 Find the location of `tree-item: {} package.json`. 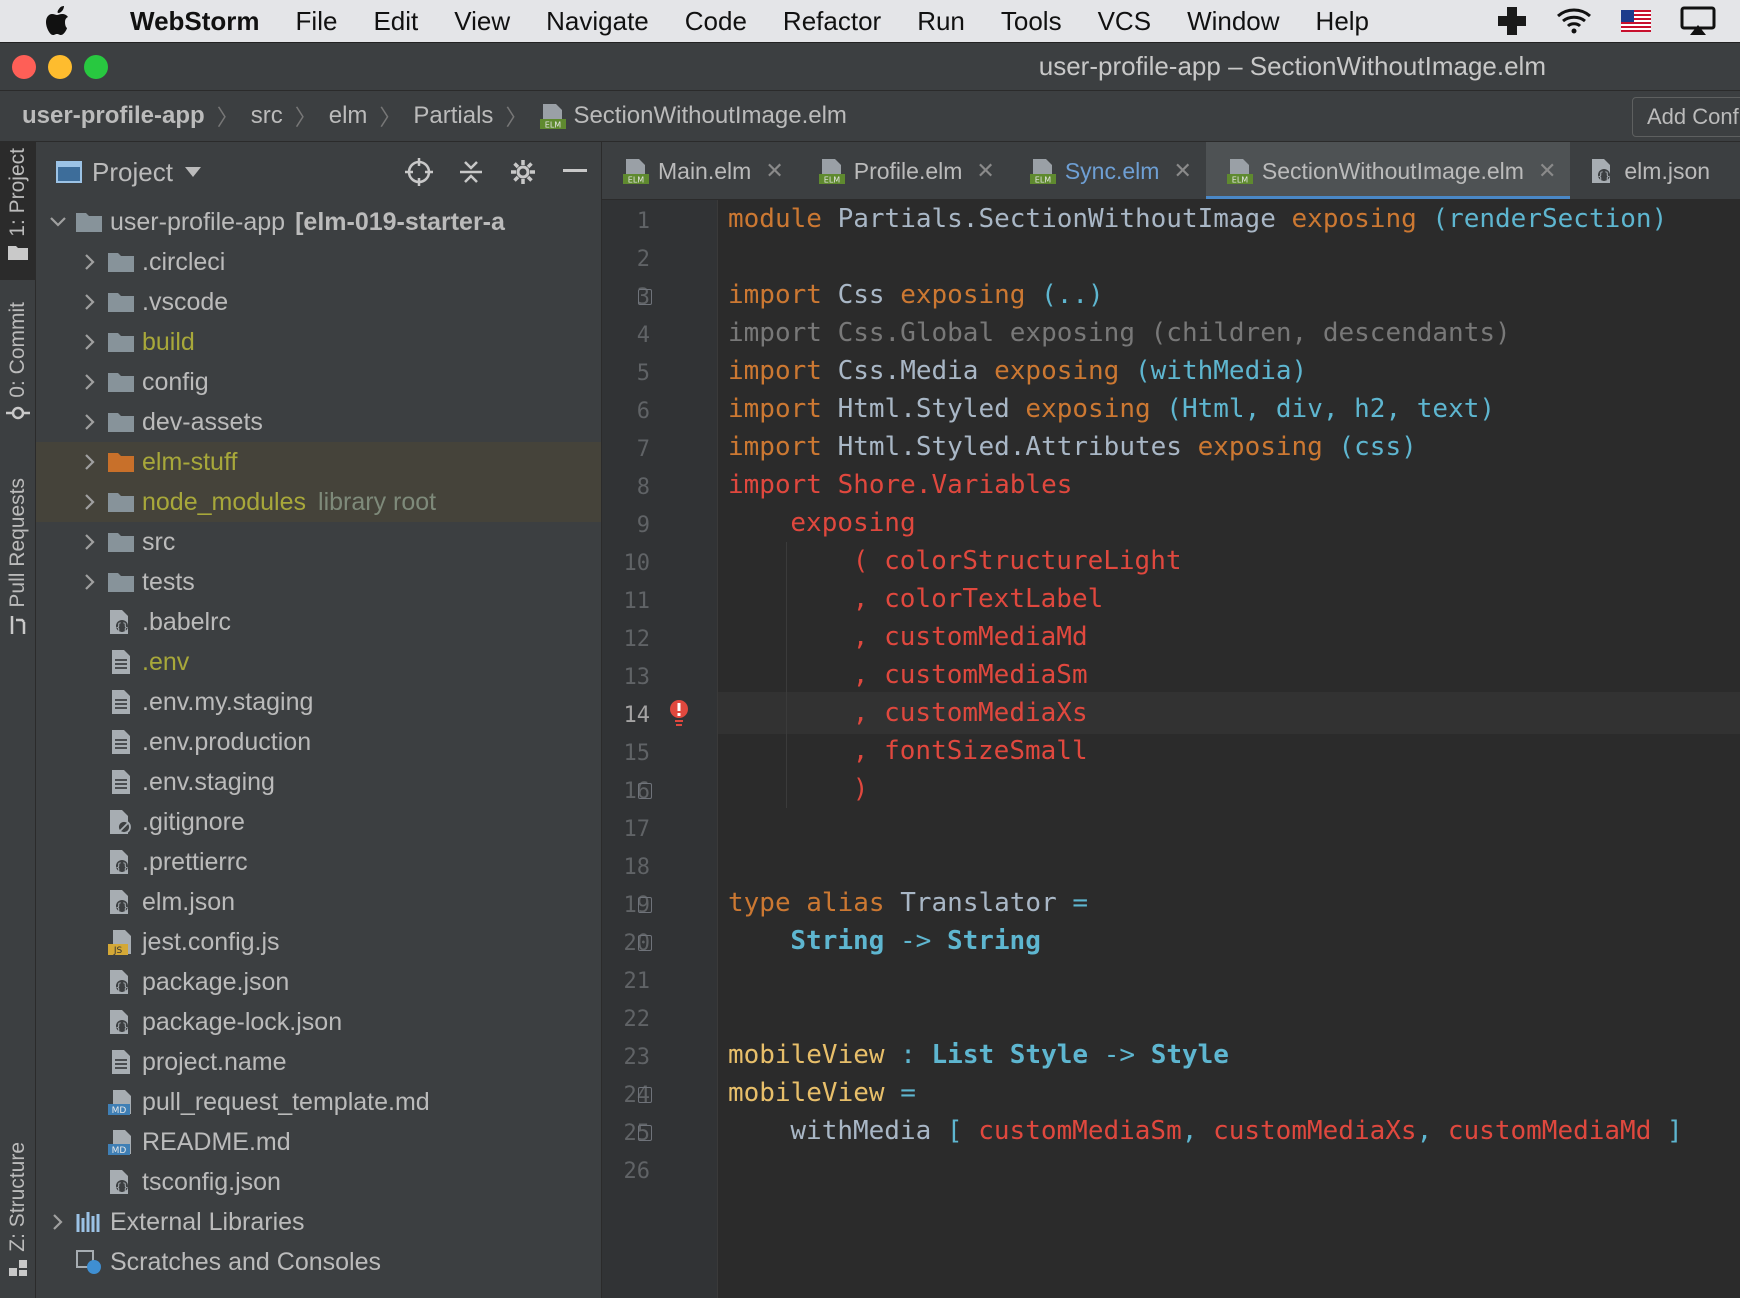

tree-item: {} package.json is located at coordinates (318, 982).